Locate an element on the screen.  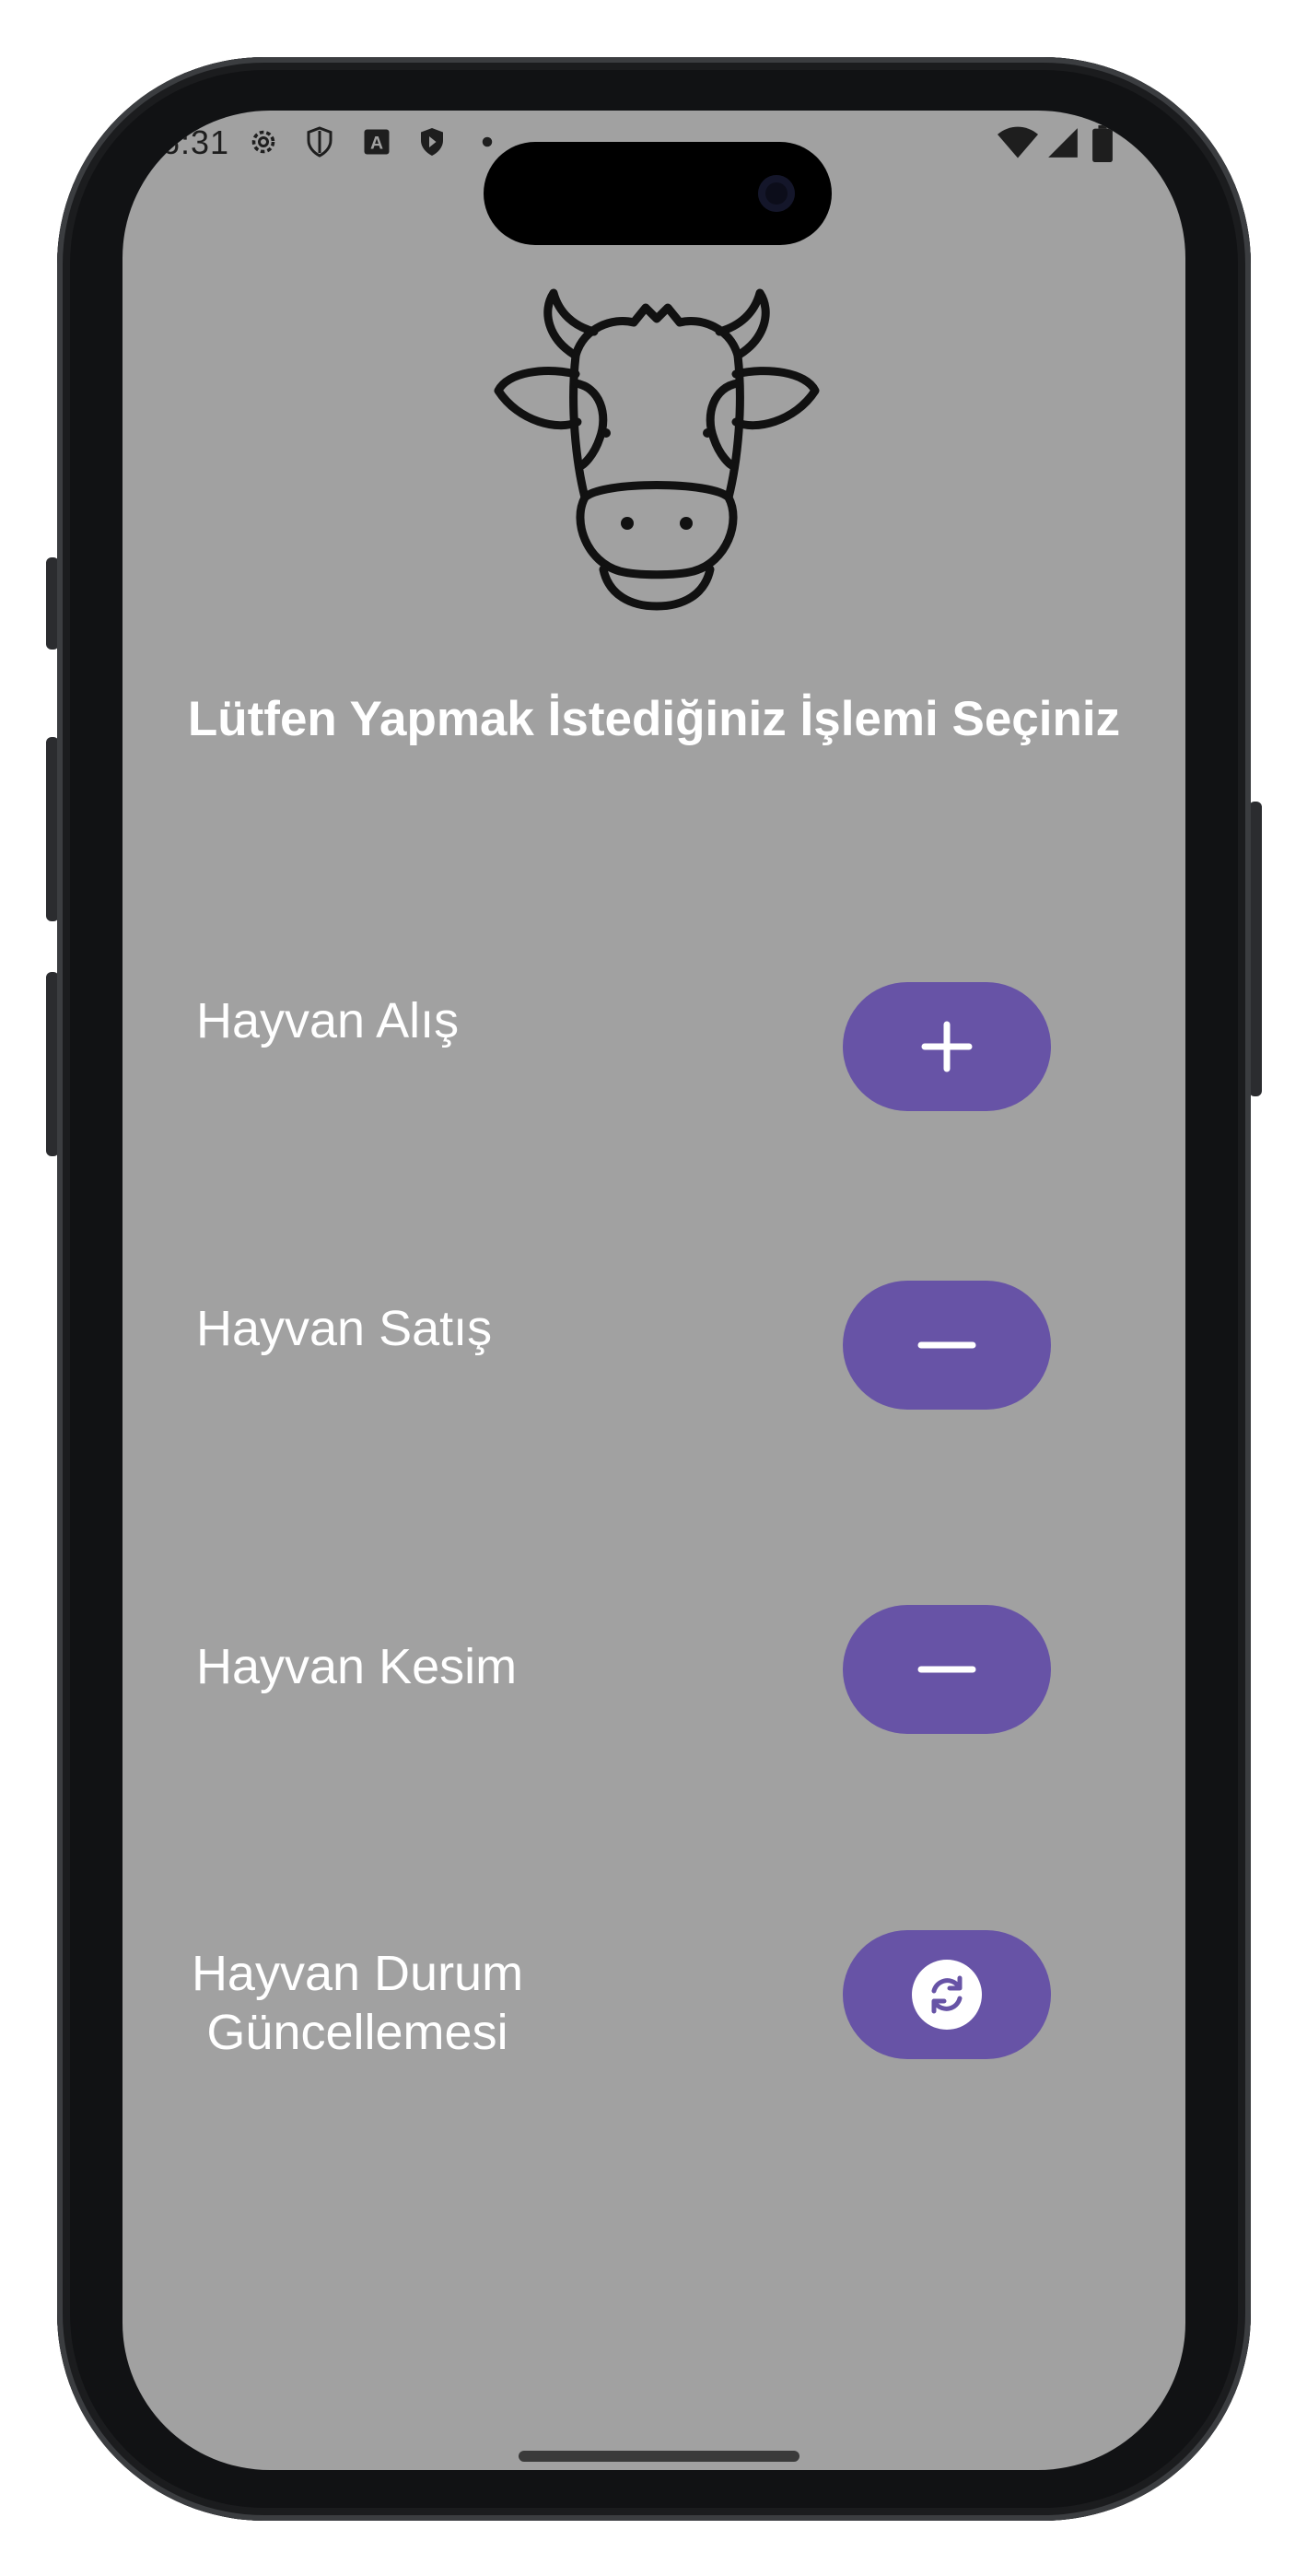
animal-status-update-label-line2: Güncellemesi is located at coordinates (357, 2032).